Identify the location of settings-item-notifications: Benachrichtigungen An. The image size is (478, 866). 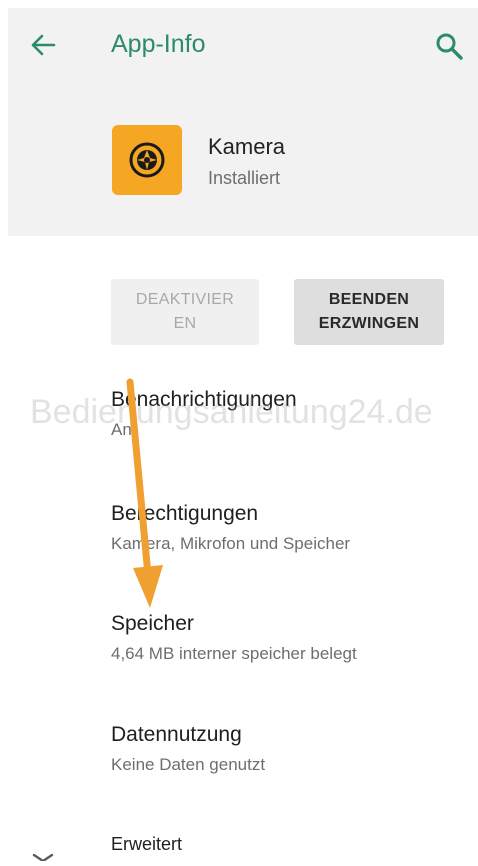
(204, 414).